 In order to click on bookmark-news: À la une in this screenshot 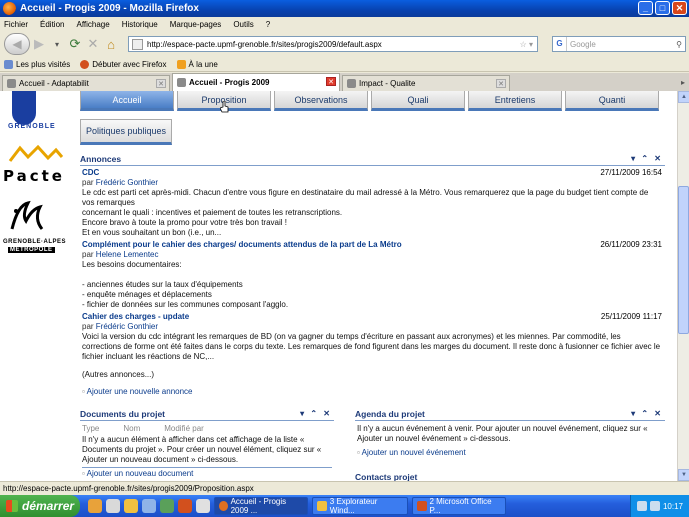, I will do `click(197, 64)`.